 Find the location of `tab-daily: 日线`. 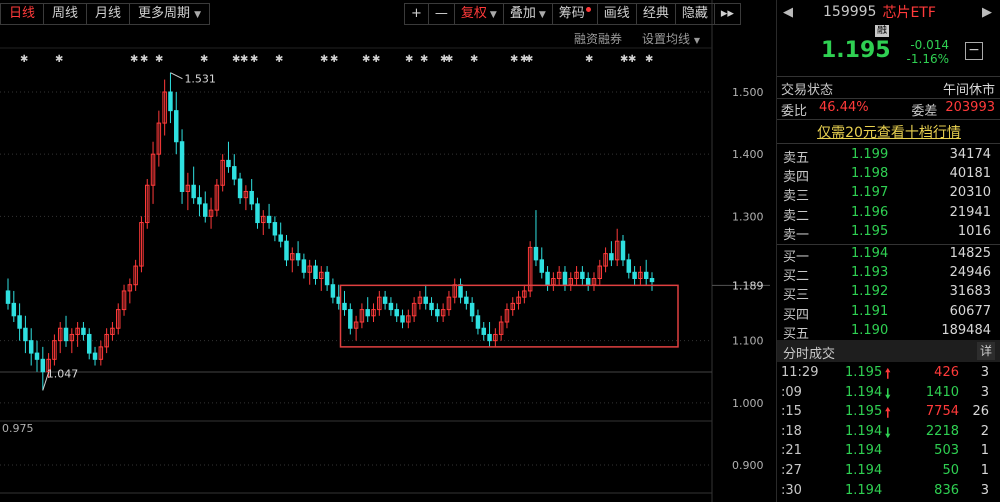

tab-daily: 日线 is located at coordinates (22, 14).